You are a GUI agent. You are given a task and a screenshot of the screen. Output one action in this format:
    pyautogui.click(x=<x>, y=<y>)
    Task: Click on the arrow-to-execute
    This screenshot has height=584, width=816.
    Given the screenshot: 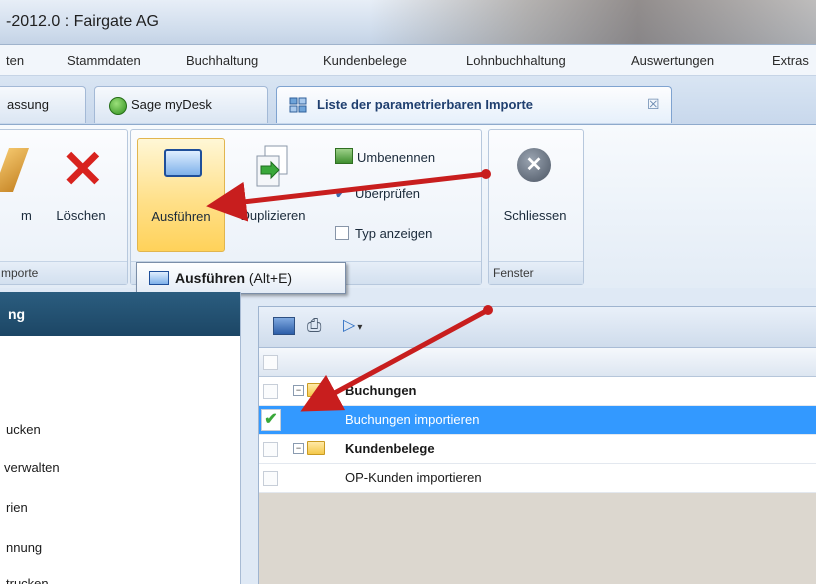 What is the action you would take?
    pyautogui.click(x=347, y=196)
    